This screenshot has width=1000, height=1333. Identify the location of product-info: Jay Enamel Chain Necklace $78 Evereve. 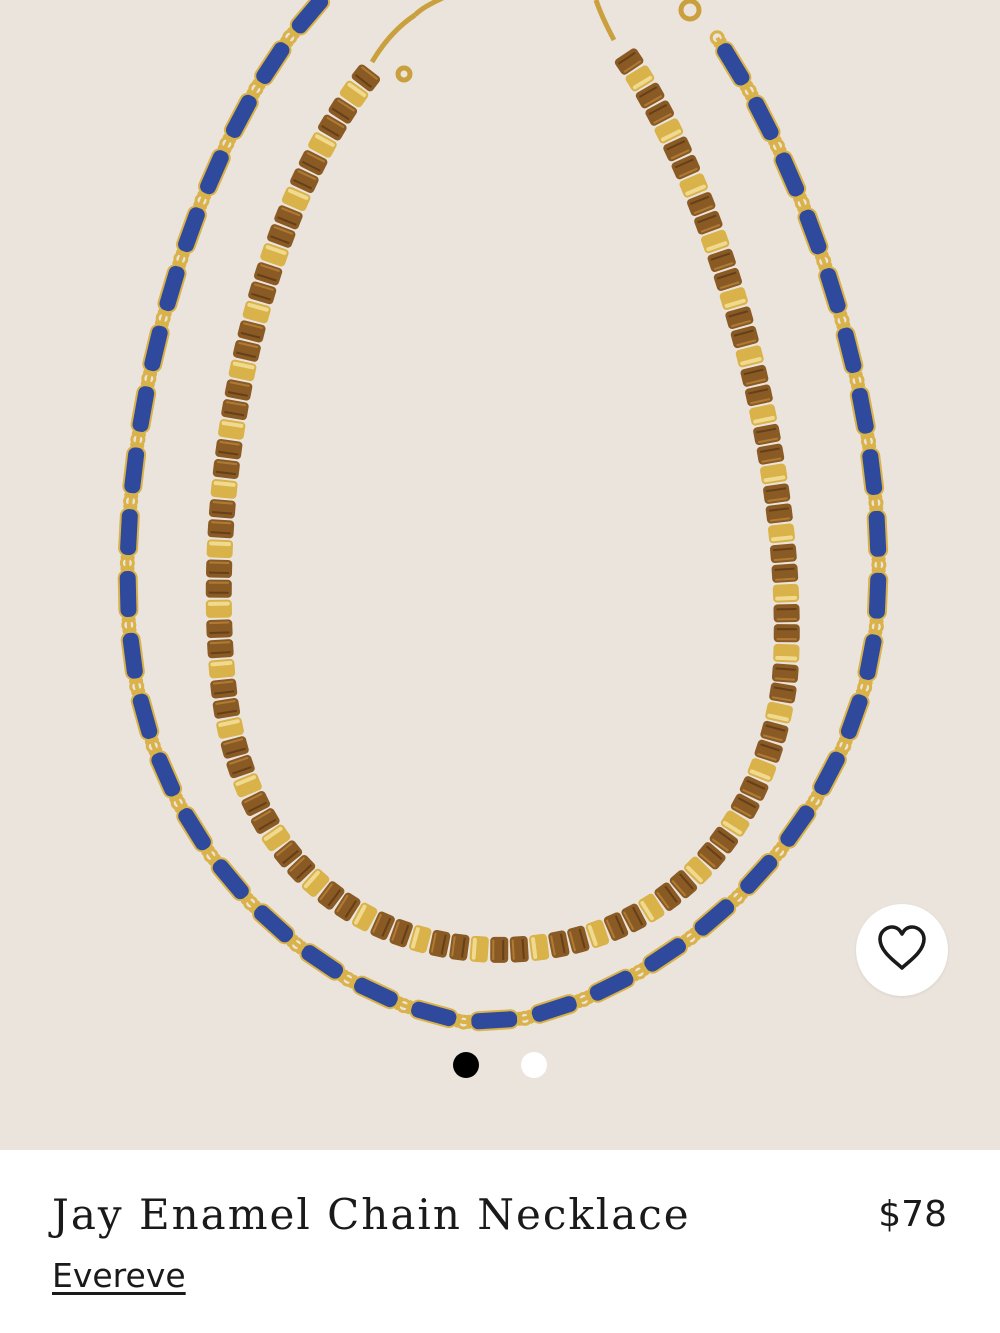
(500, 1241).